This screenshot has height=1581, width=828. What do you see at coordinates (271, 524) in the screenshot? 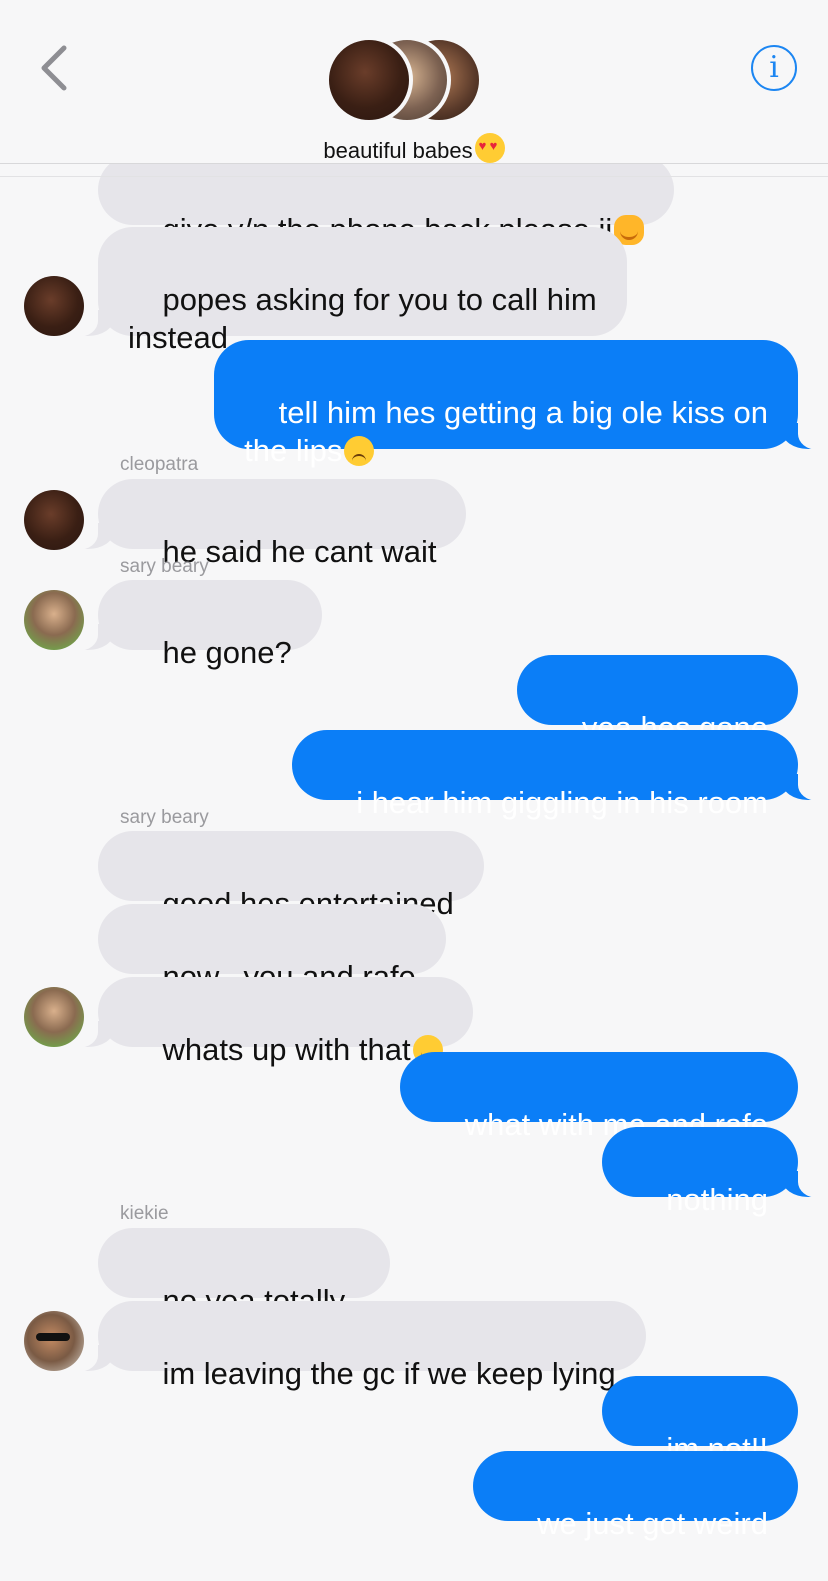
I see `message-bubble-incoming: he said he cant wait` at bounding box center [271, 524].